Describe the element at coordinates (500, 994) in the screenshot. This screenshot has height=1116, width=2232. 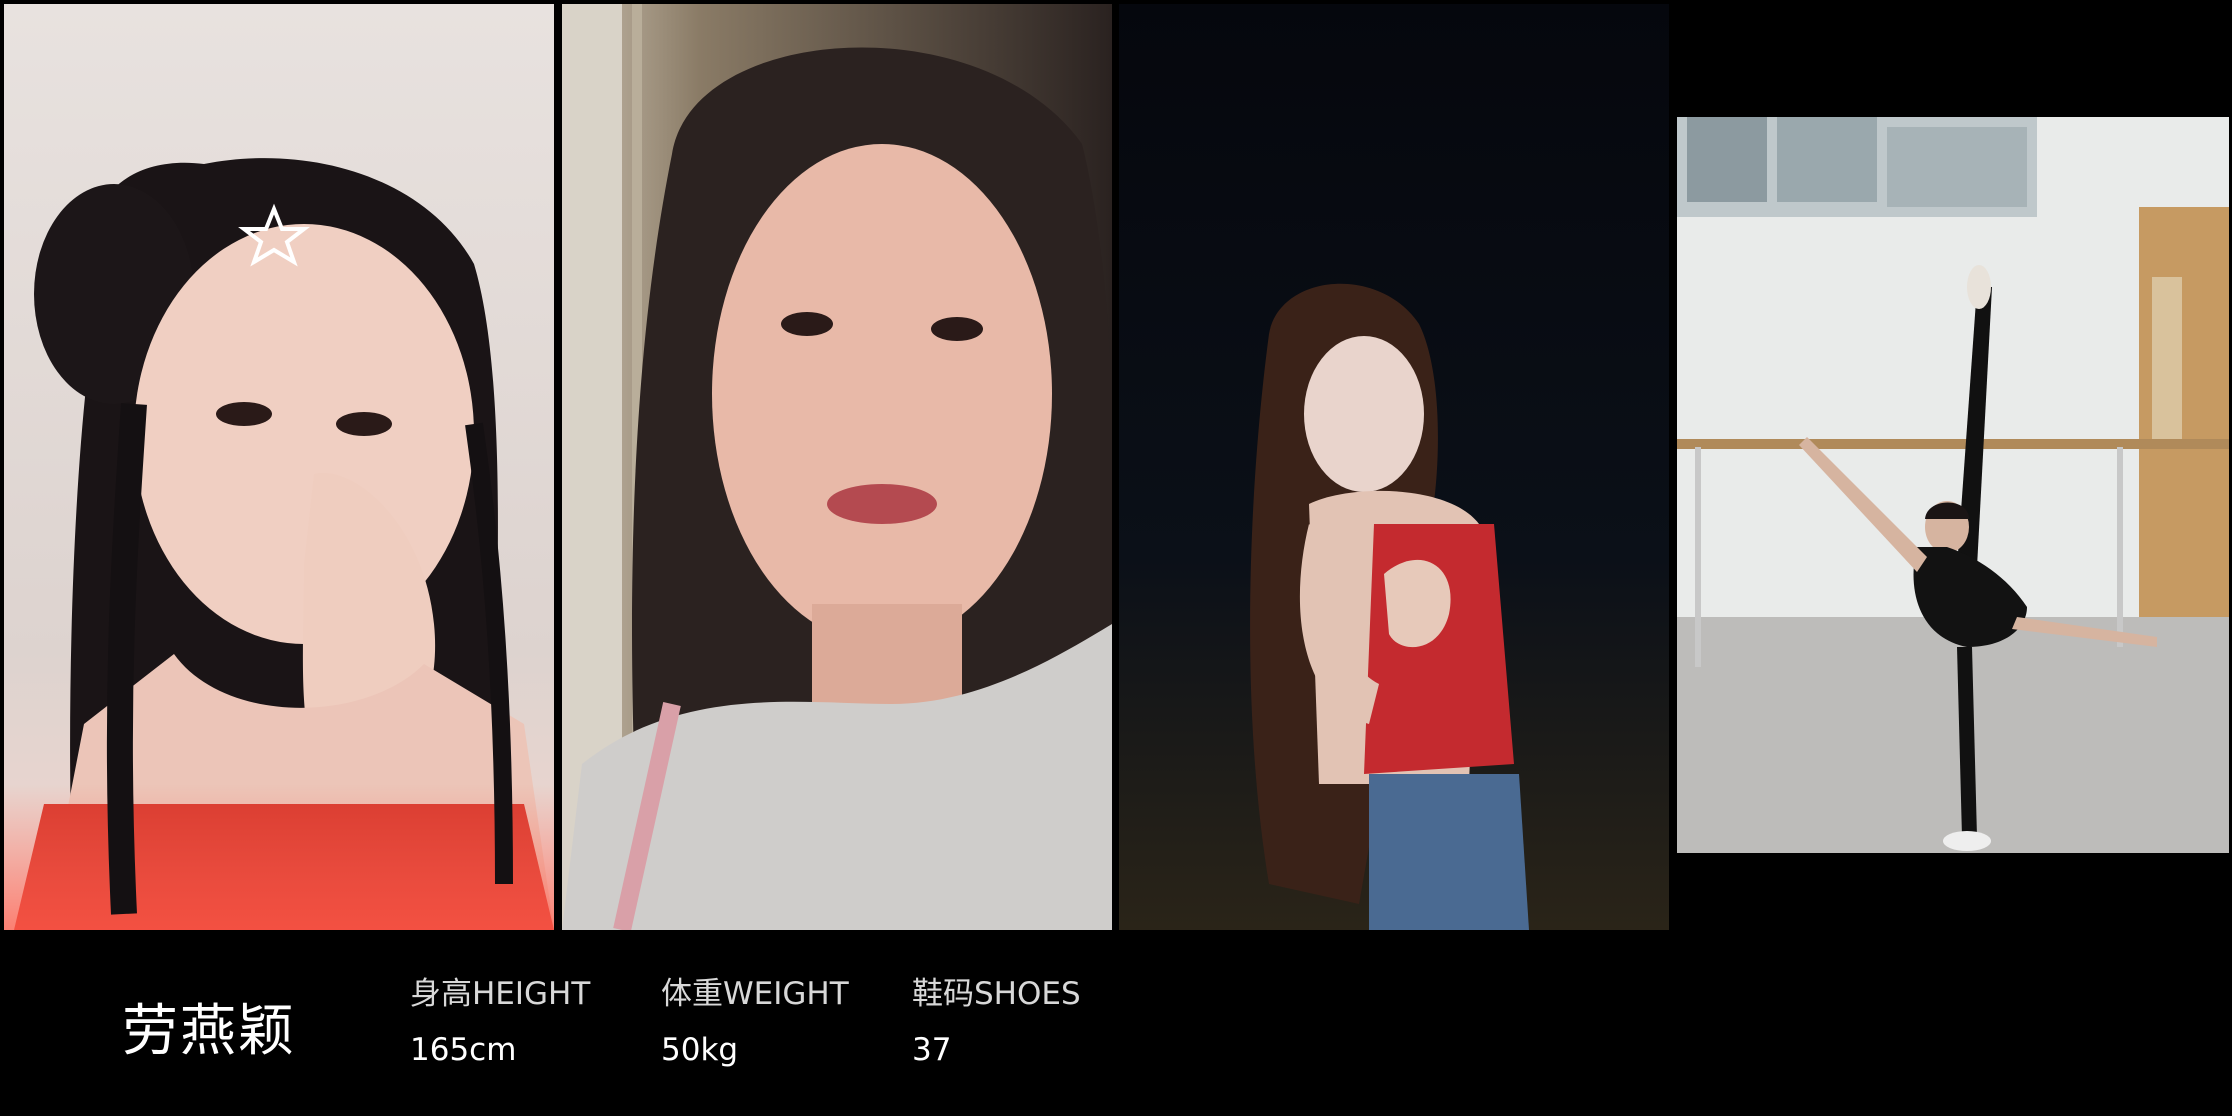
I see `stat-height-label: 身高HEIGHT` at that location.